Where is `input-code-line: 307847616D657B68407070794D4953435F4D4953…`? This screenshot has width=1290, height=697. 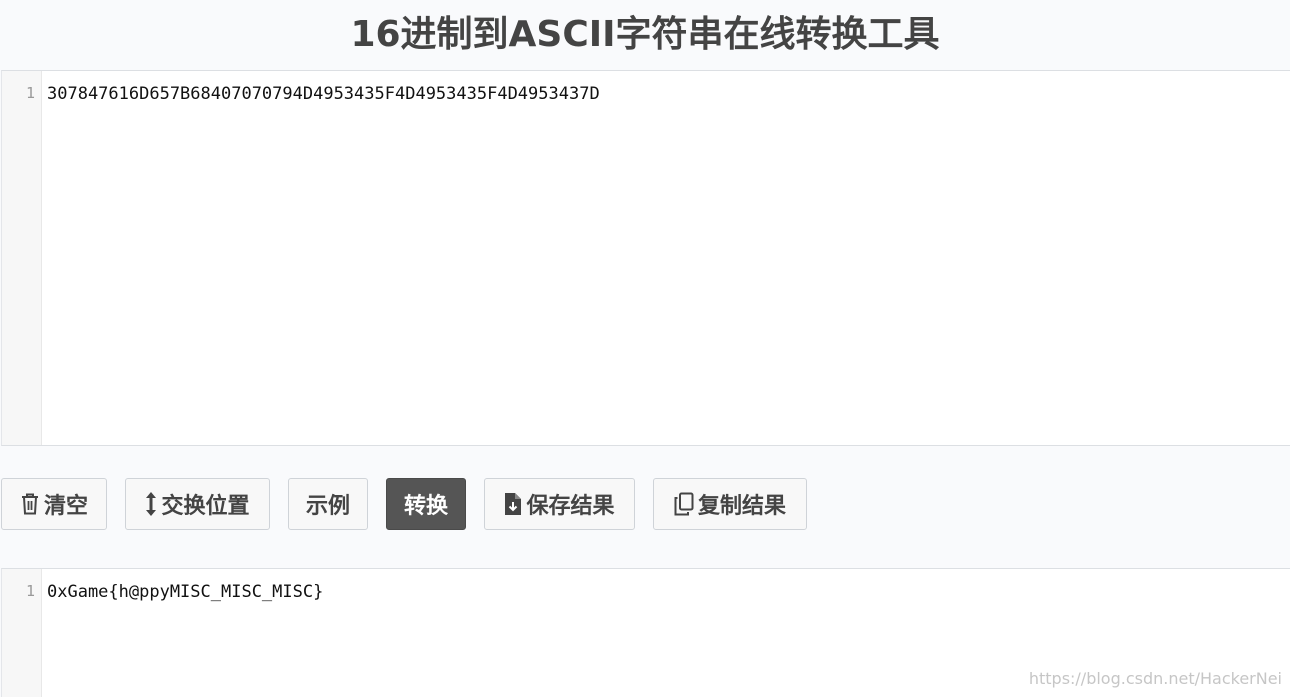 input-code-line: 307847616D657B68407070794D4953435F4D4953… is located at coordinates (323, 94).